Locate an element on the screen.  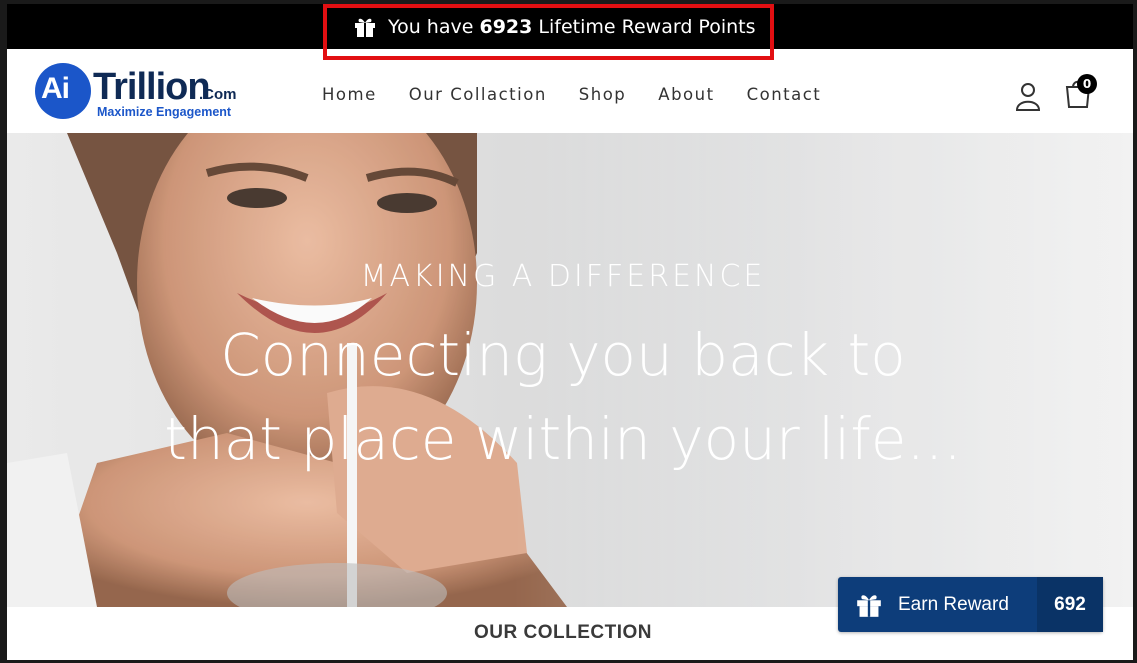
aitrillion-logo: Ai Trillion .Com Maximize Engagement is located at coordinates (142, 91).